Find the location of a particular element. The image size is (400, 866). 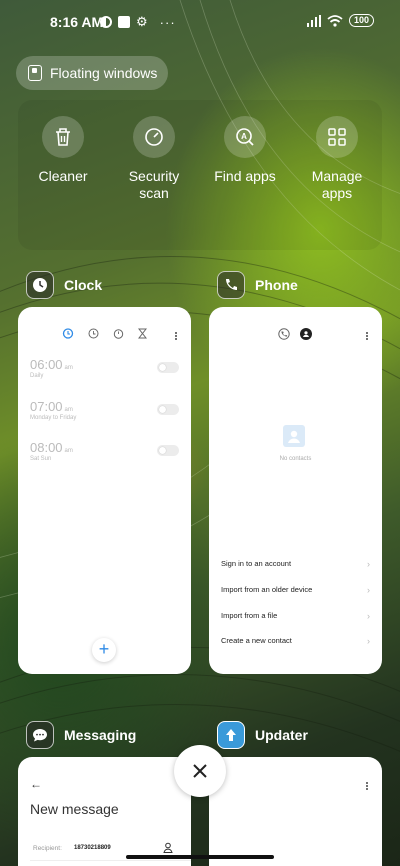

gesture-nav-bar is located at coordinates (200, 857).